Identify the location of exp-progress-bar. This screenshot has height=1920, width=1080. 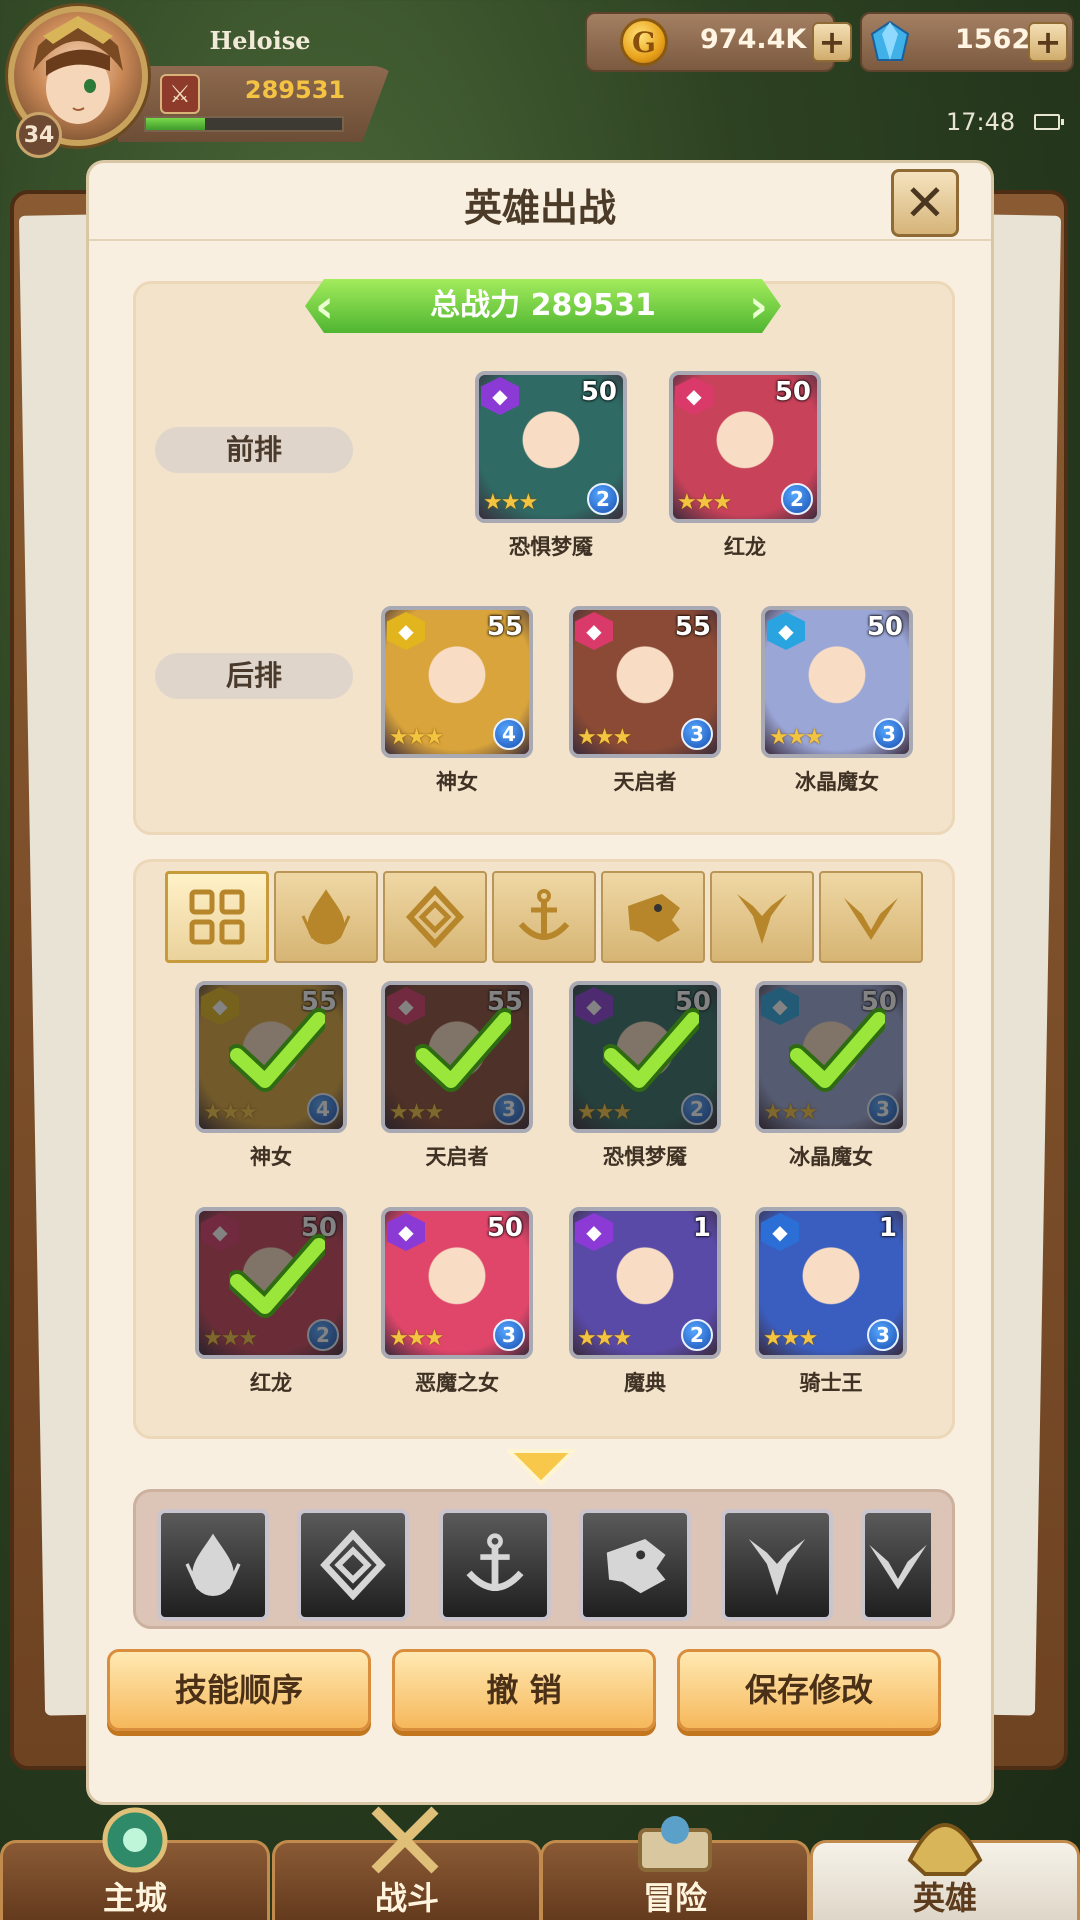
(244, 124).